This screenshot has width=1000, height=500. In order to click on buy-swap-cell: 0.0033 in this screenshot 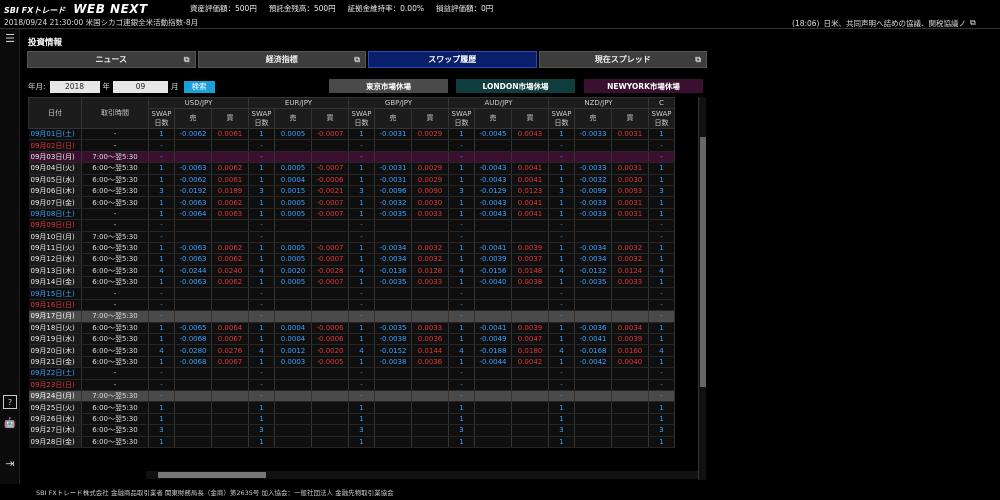, I will do `click(430, 328)`.